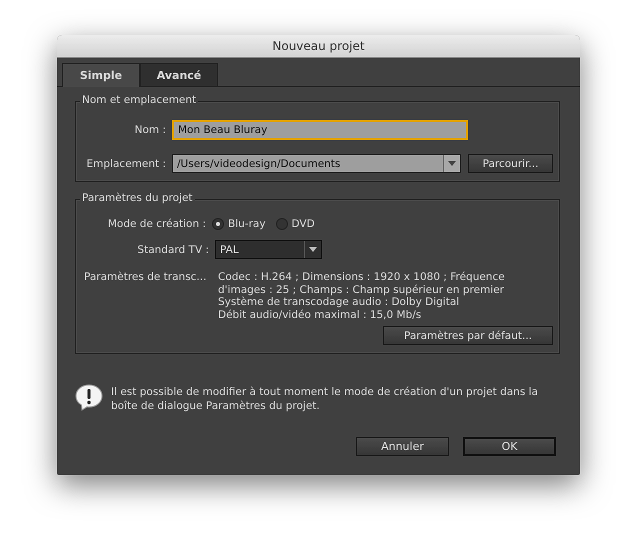 This screenshot has width=637, height=554. Describe the element at coordinates (303, 224) in the screenshot. I see `radio-label: DVD` at that location.